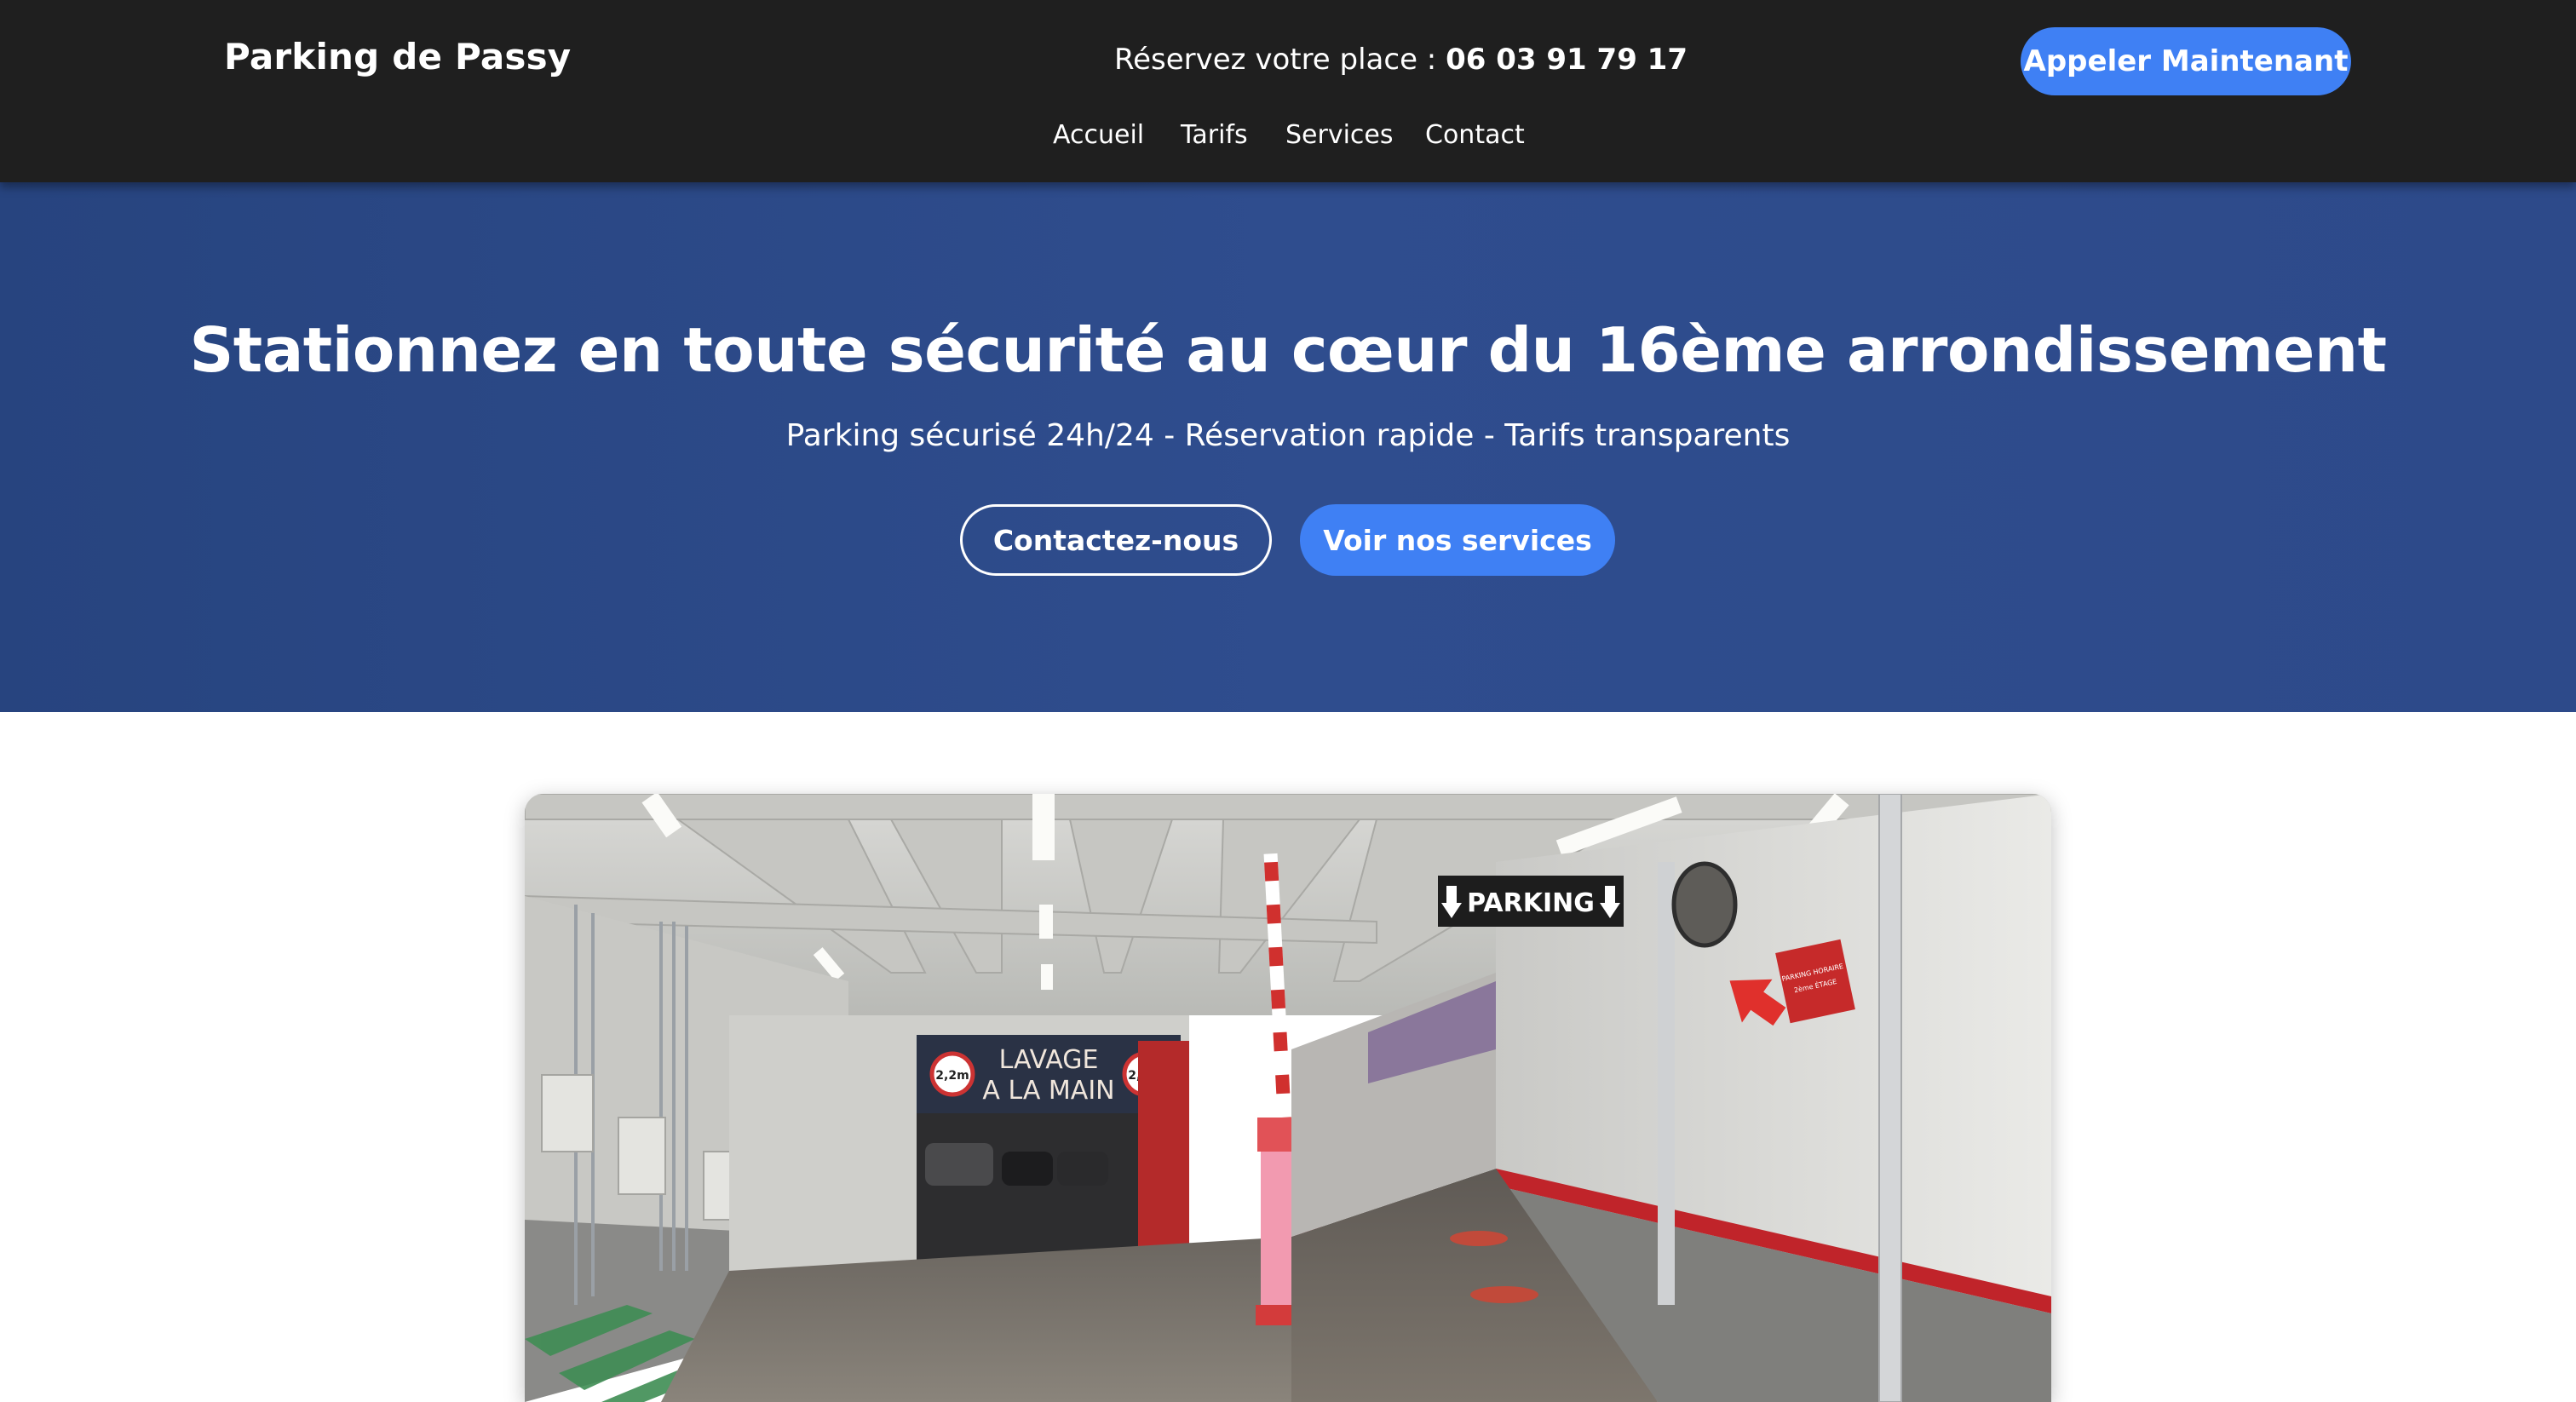  Describe the element at coordinates (1339, 135) in the screenshot. I see `nav-item-services: Services` at that location.